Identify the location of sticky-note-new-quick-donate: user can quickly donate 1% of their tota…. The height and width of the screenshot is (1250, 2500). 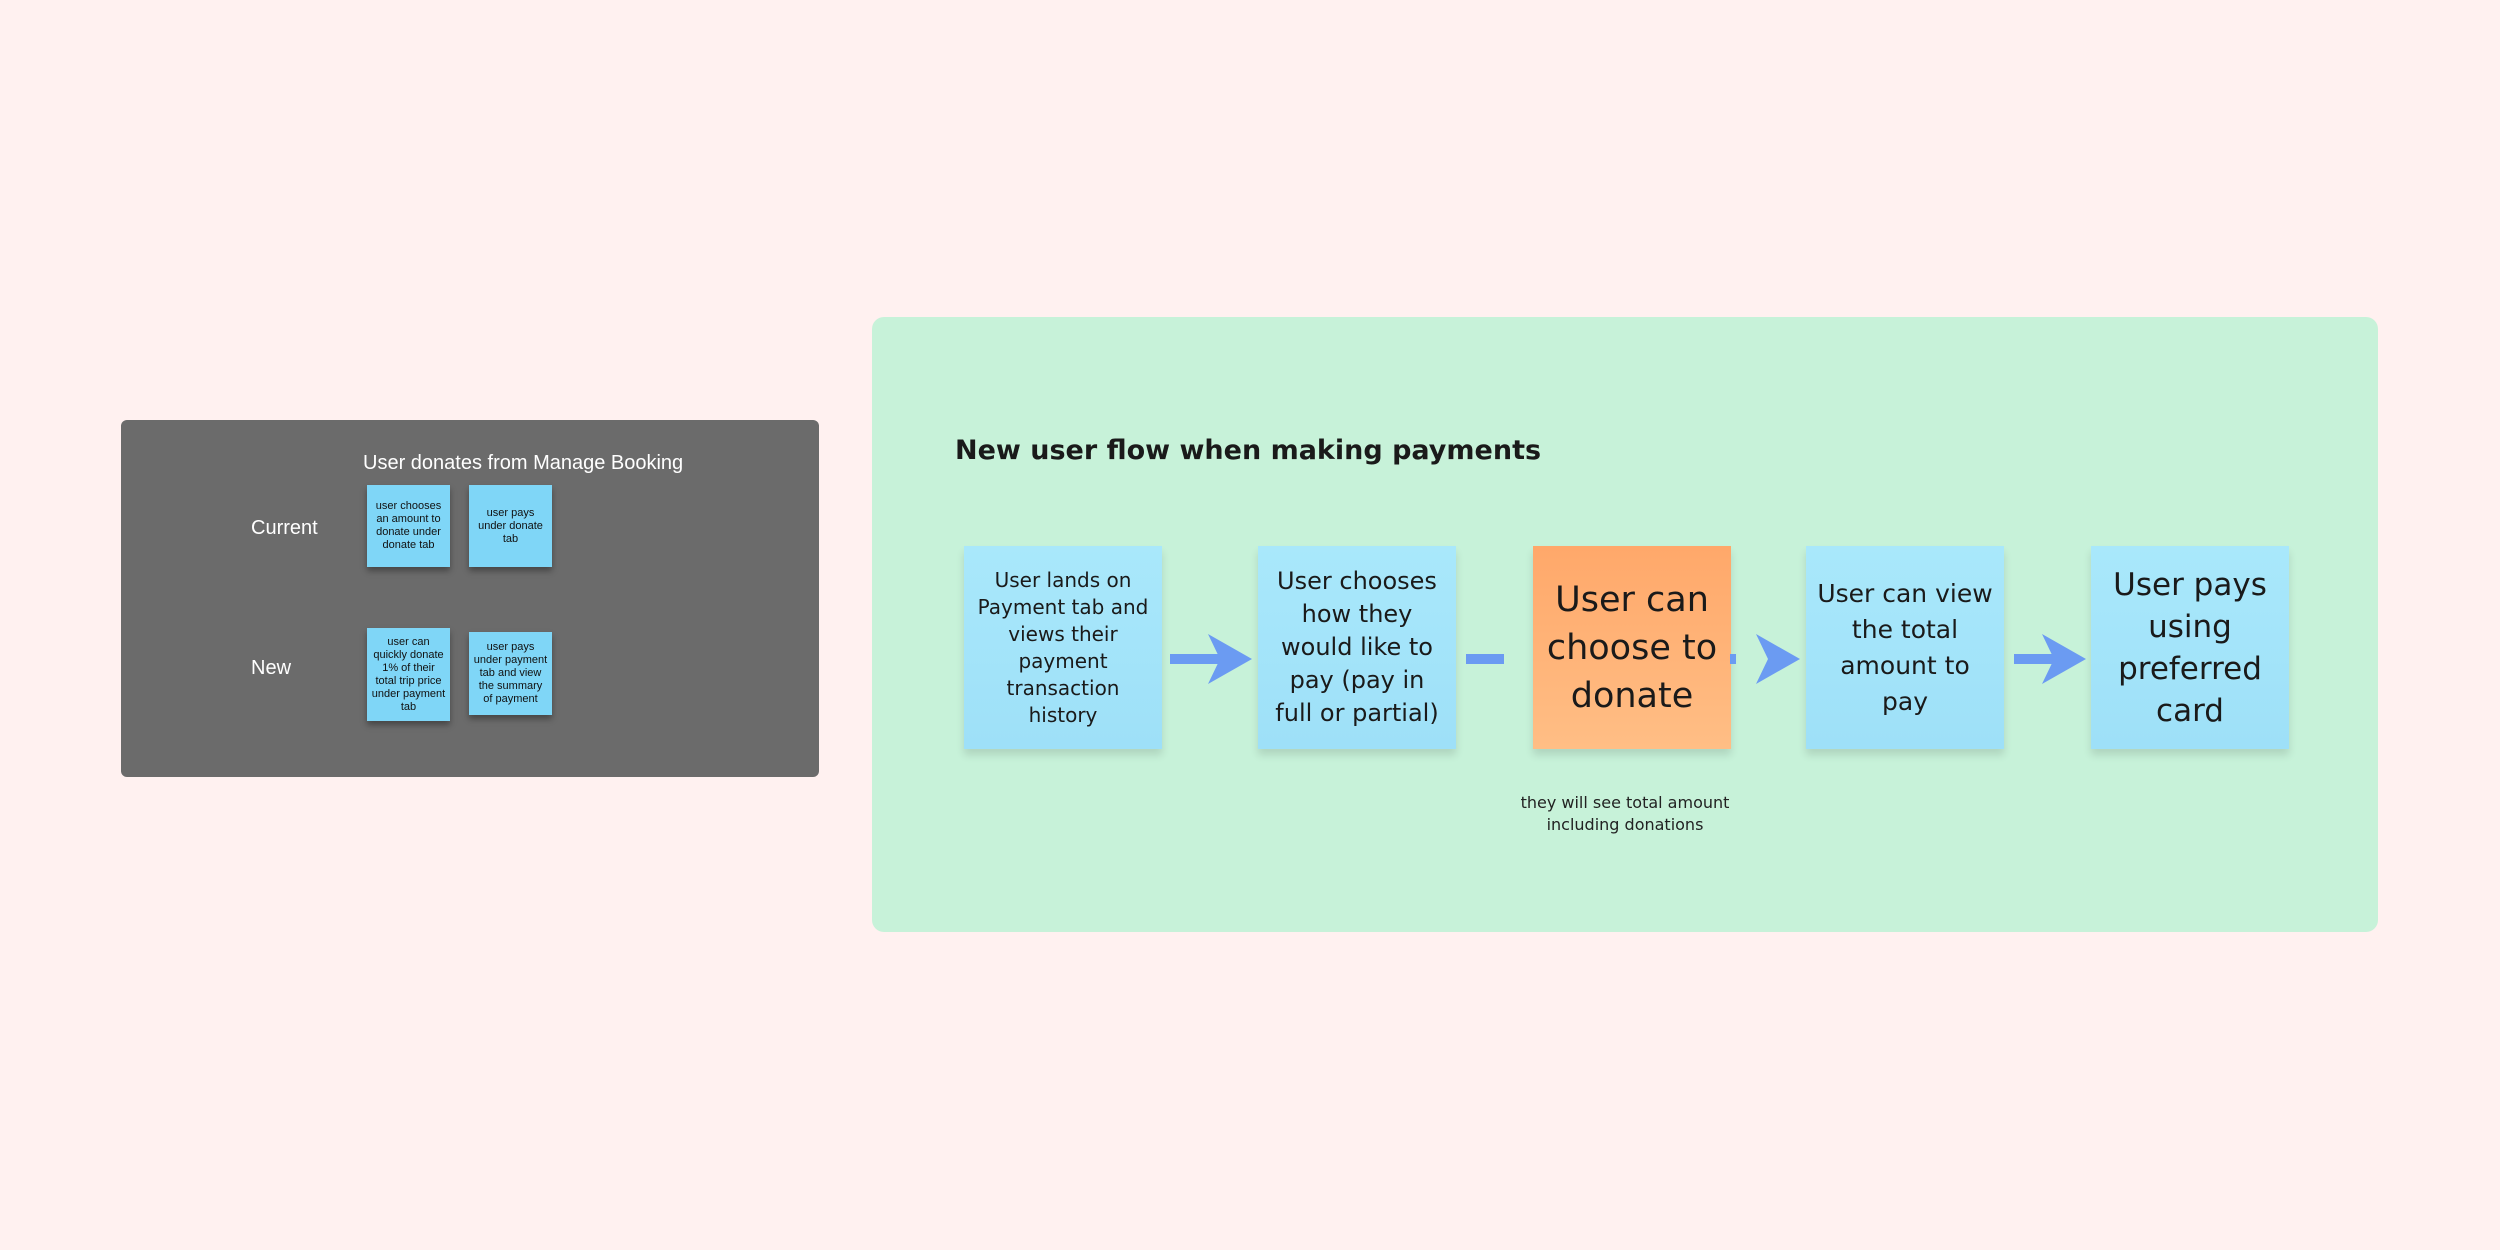
(408, 674).